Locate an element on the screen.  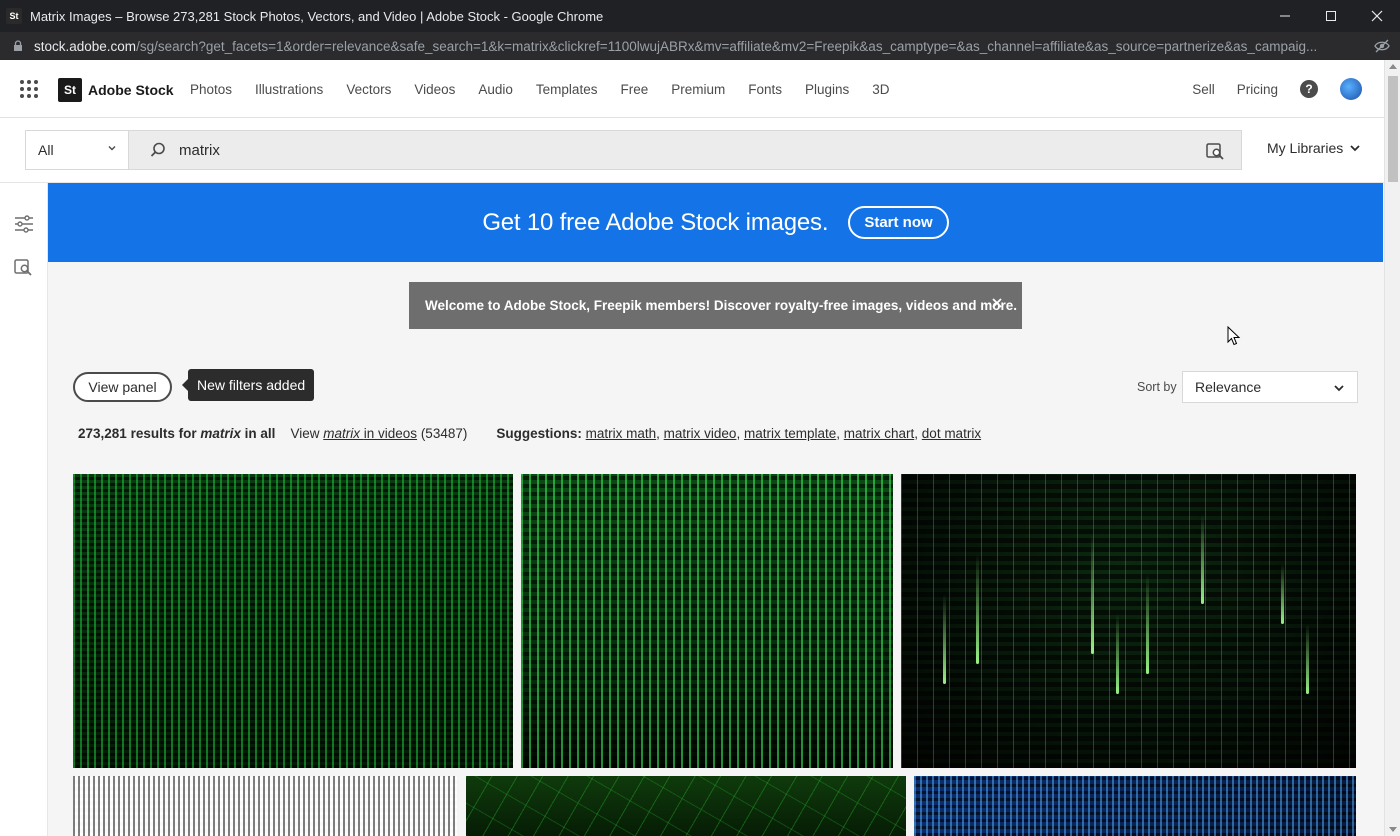
sell-link: Sell is located at coordinates (1203, 89).